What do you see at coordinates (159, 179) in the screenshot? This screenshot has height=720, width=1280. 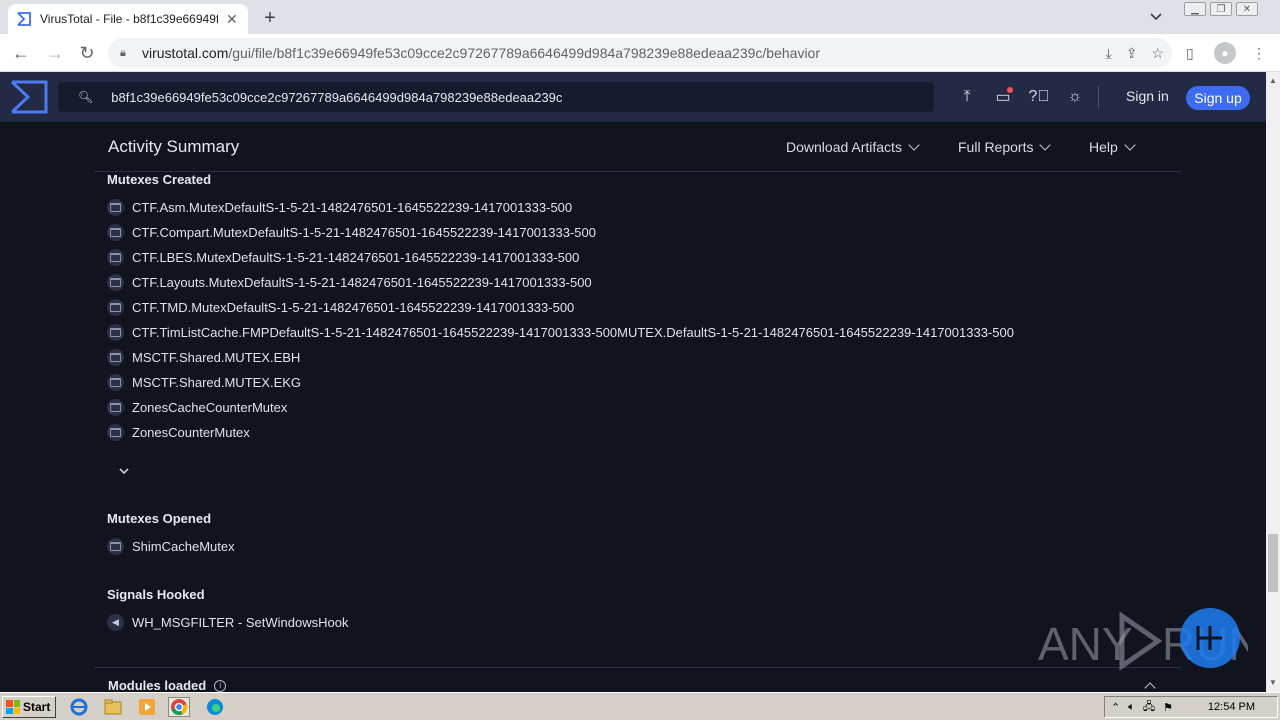 I see `mutexes-created-title: Mutexes Created` at bounding box center [159, 179].